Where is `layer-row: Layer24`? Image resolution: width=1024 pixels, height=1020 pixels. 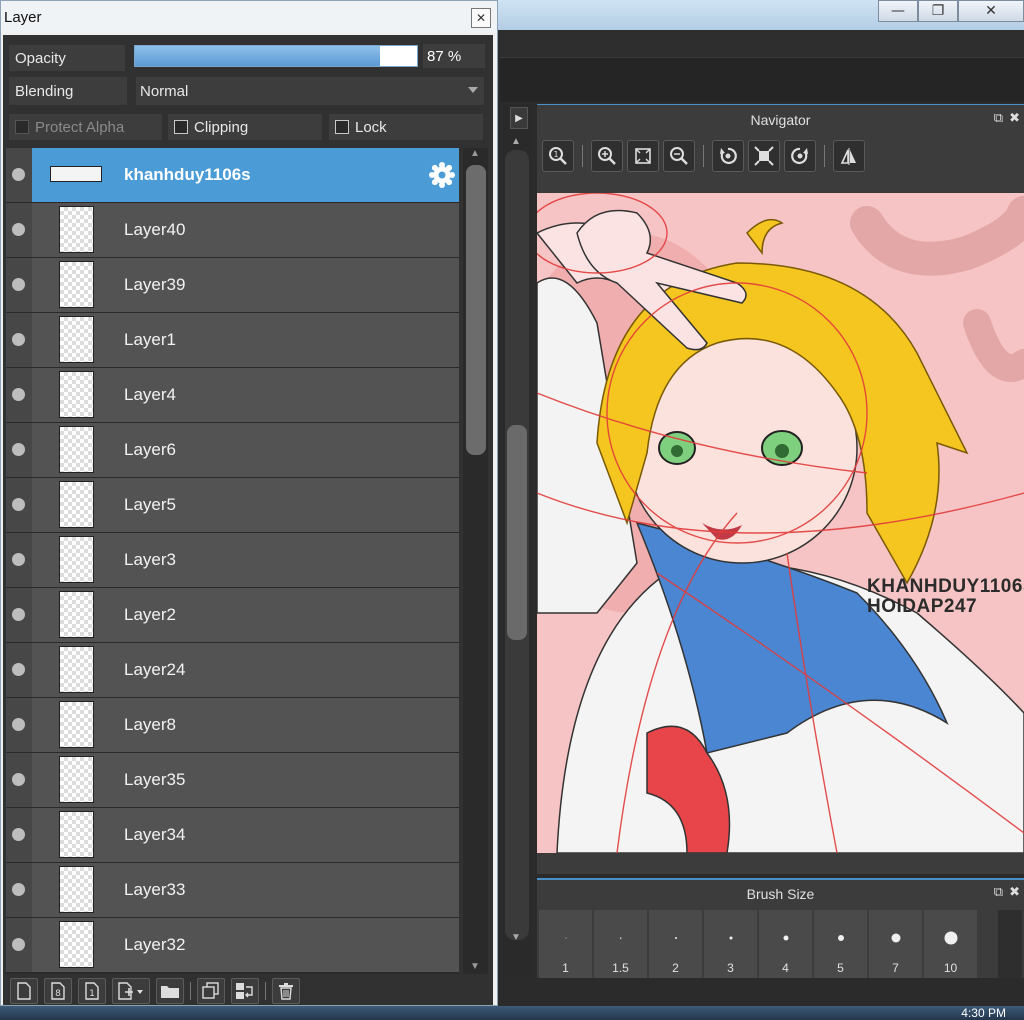
layer-row: Layer24 is located at coordinates (232, 670).